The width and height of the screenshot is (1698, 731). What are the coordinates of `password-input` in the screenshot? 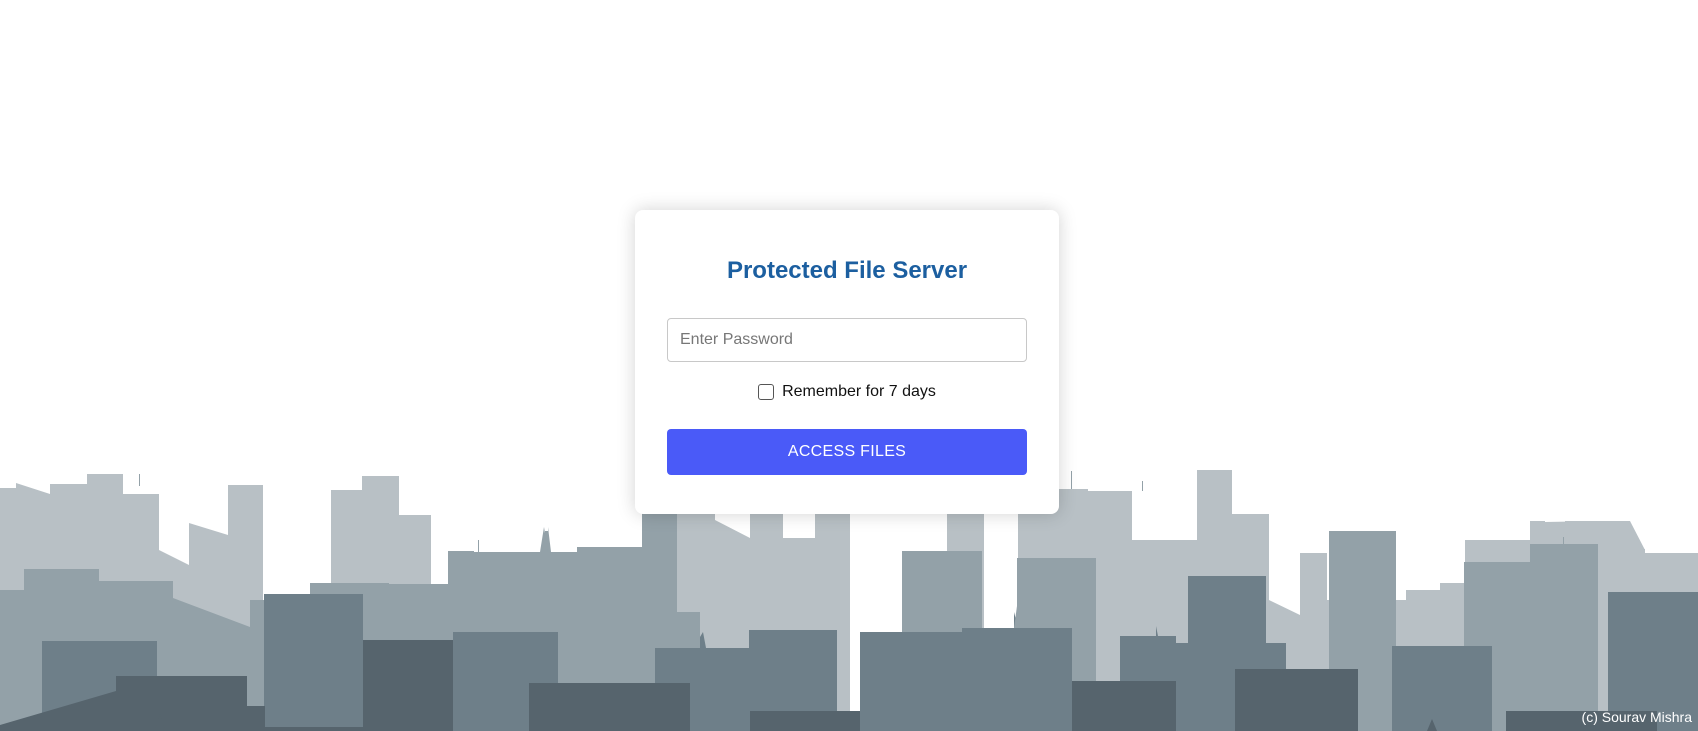 It's located at (847, 340).